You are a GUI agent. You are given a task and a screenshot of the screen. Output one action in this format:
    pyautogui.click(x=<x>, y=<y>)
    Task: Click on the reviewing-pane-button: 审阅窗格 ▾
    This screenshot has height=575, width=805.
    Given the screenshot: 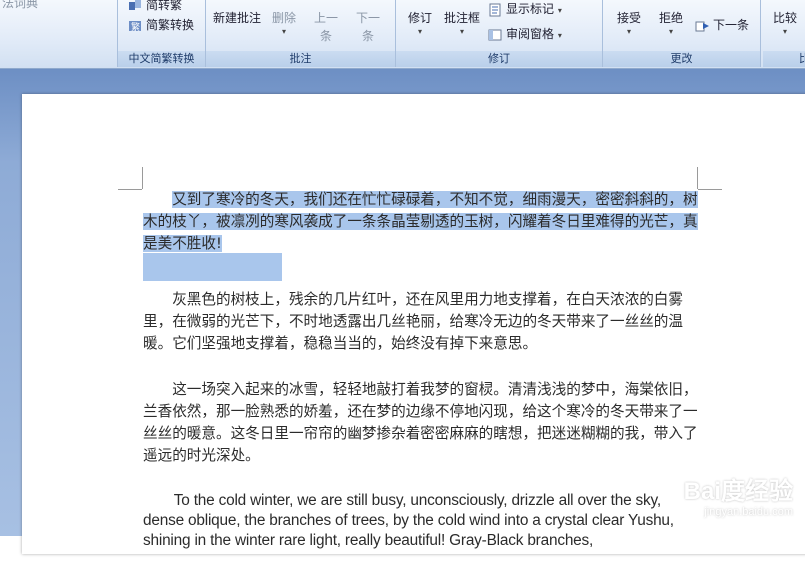 What is the action you would take?
    pyautogui.click(x=525, y=33)
    